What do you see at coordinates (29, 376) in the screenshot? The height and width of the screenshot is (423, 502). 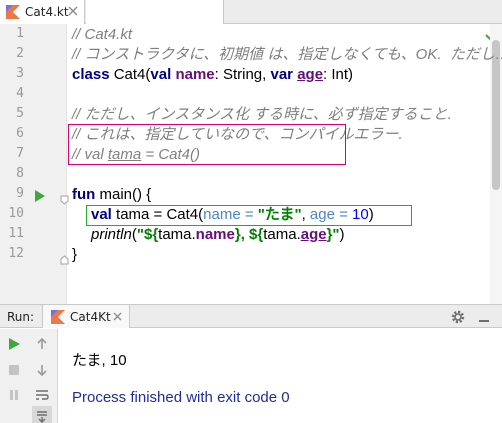 I see `run-toolbar` at bounding box center [29, 376].